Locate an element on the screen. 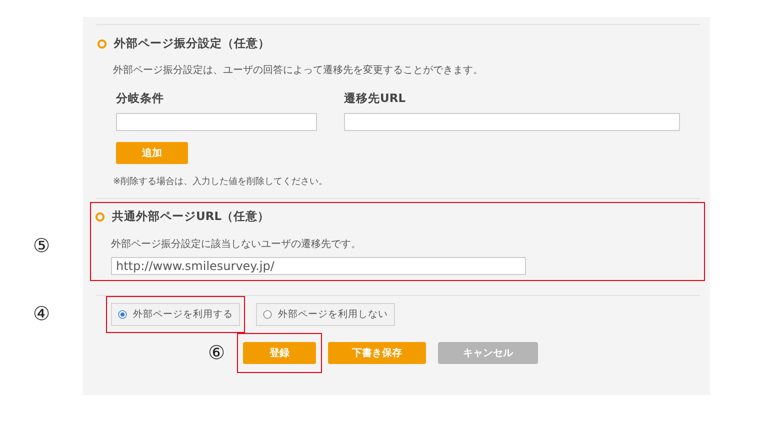  action-button: 登録 is located at coordinates (279, 353).